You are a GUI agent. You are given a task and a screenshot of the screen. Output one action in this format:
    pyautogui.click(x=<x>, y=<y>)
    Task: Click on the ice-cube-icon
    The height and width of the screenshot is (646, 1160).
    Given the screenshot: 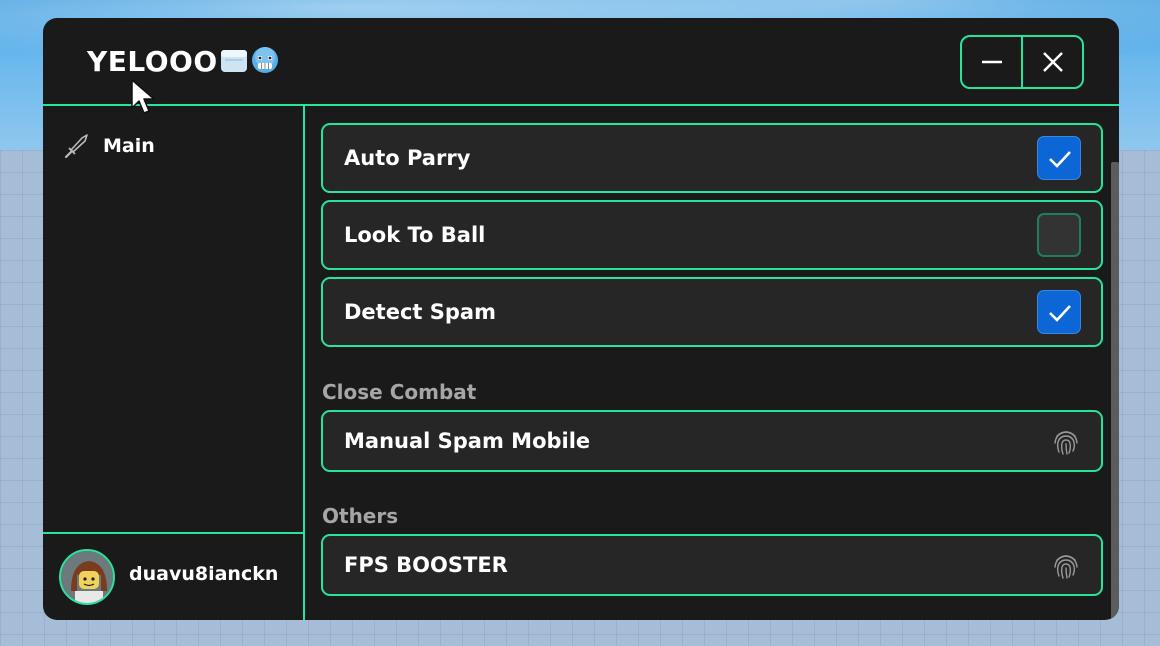 What is the action you would take?
    pyautogui.click(x=234, y=60)
    